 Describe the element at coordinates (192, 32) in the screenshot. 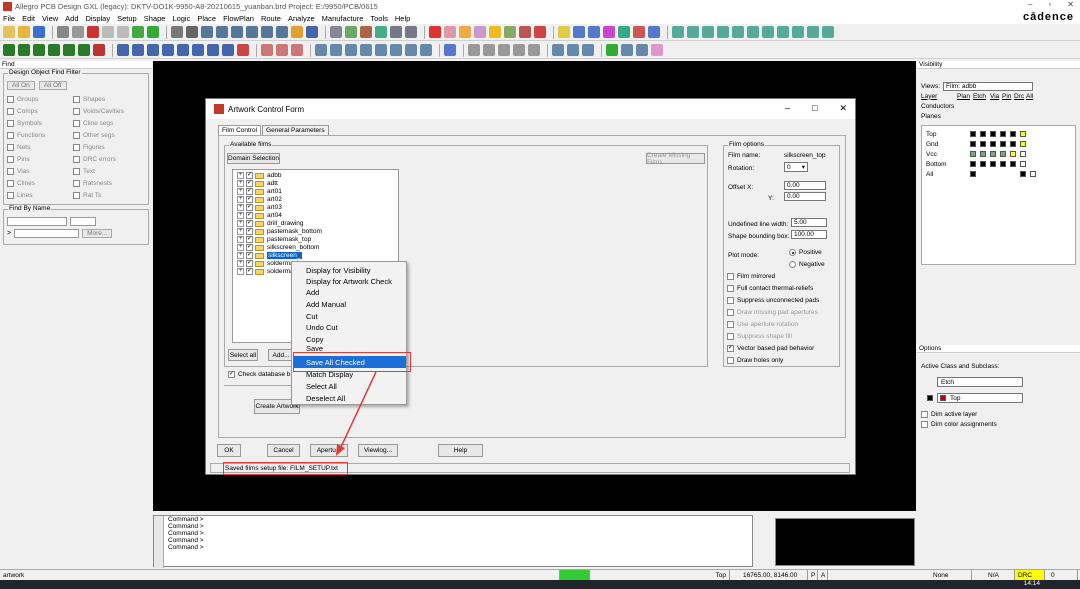

I see `window-icon` at that location.